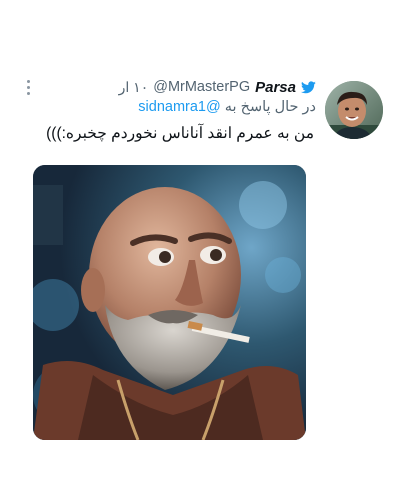 This screenshot has width=400, height=480. I want to click on reply-prefix: در حال پاسخ به, so click(270, 107).